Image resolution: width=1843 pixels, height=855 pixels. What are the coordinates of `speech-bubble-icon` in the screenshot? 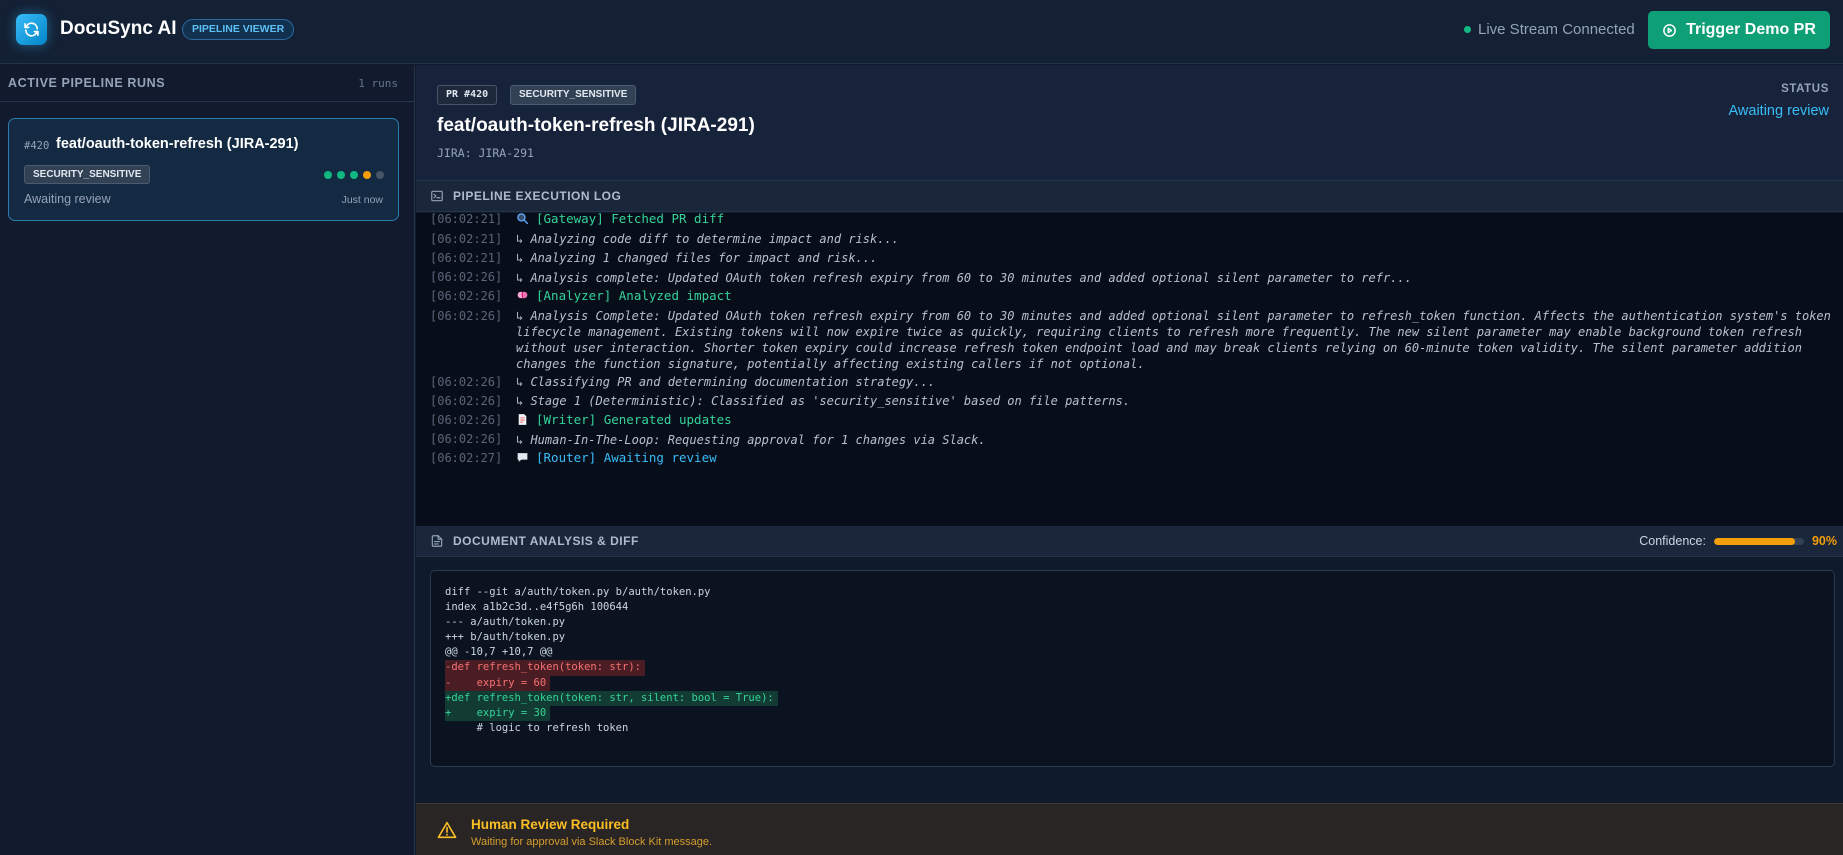 It's located at (522, 457).